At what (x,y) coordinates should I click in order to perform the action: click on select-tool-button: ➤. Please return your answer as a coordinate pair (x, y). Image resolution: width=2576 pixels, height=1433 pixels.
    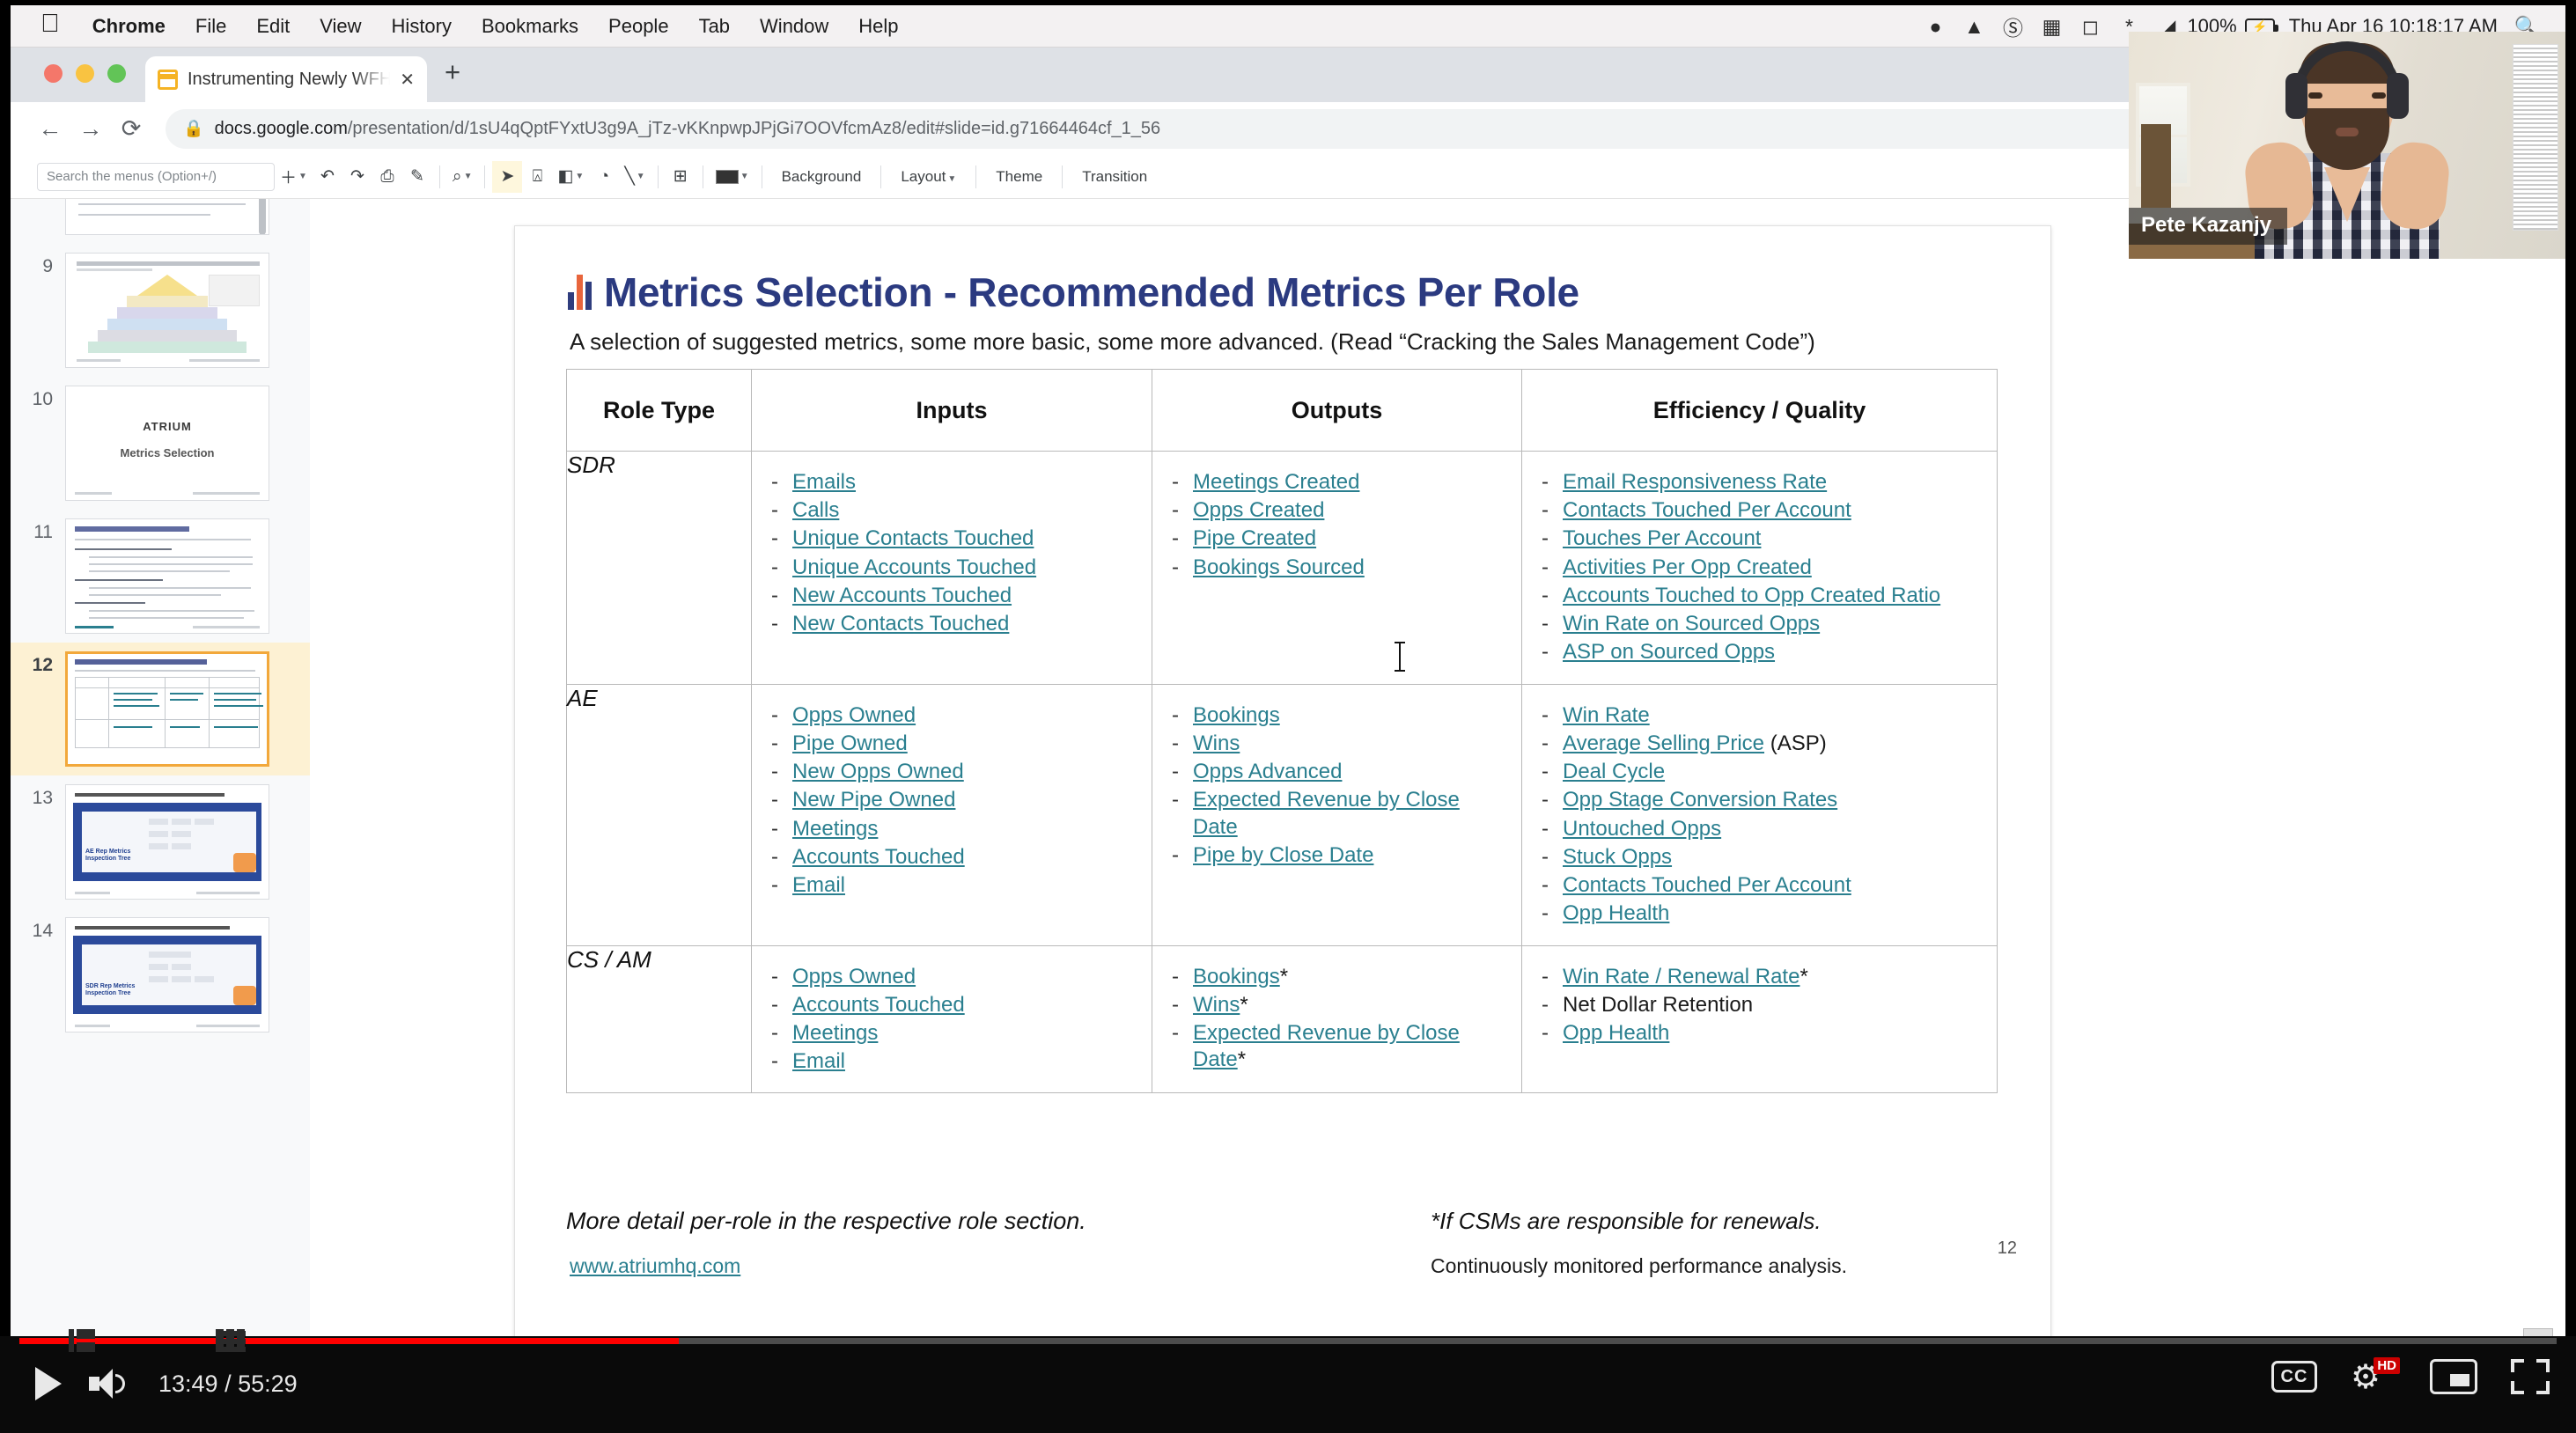
    Looking at the image, I should click on (508, 177).